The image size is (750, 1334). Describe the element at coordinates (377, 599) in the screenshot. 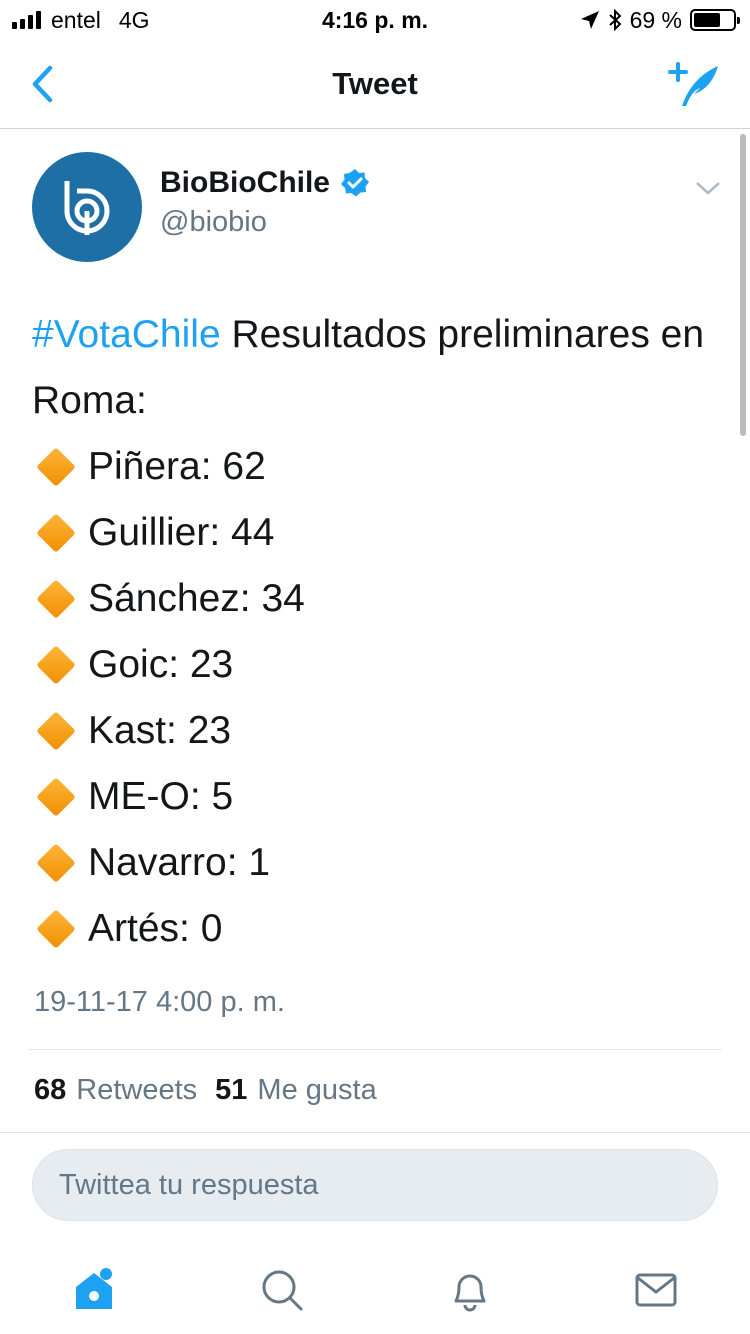

I see `result-line: Sánchez: 34` at that location.